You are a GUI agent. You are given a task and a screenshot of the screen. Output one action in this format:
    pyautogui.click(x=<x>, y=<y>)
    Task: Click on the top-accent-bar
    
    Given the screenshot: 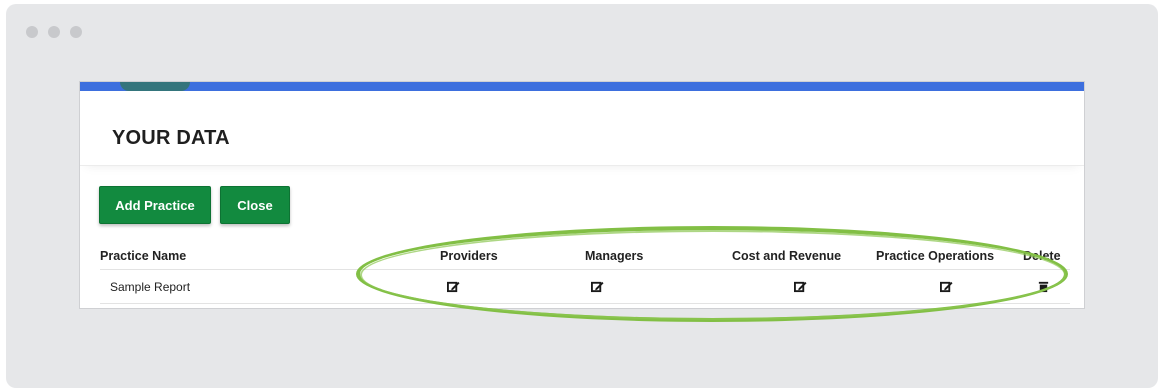 What is the action you would take?
    pyautogui.click(x=582, y=86)
    